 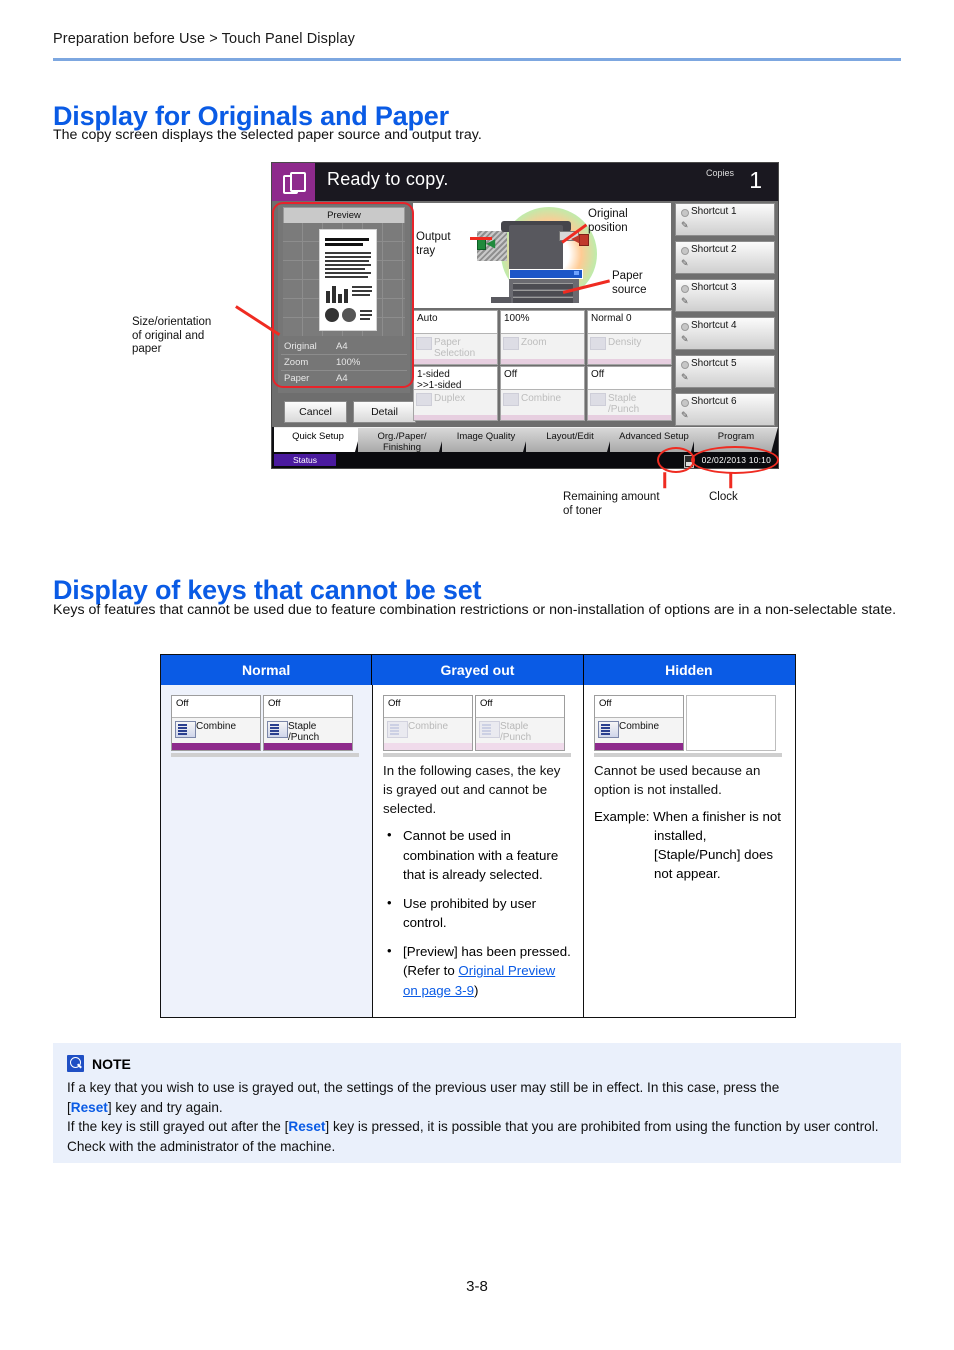 I want to click on shortcut-button-3: Shortcut 3 ✎, so click(x=725, y=295).